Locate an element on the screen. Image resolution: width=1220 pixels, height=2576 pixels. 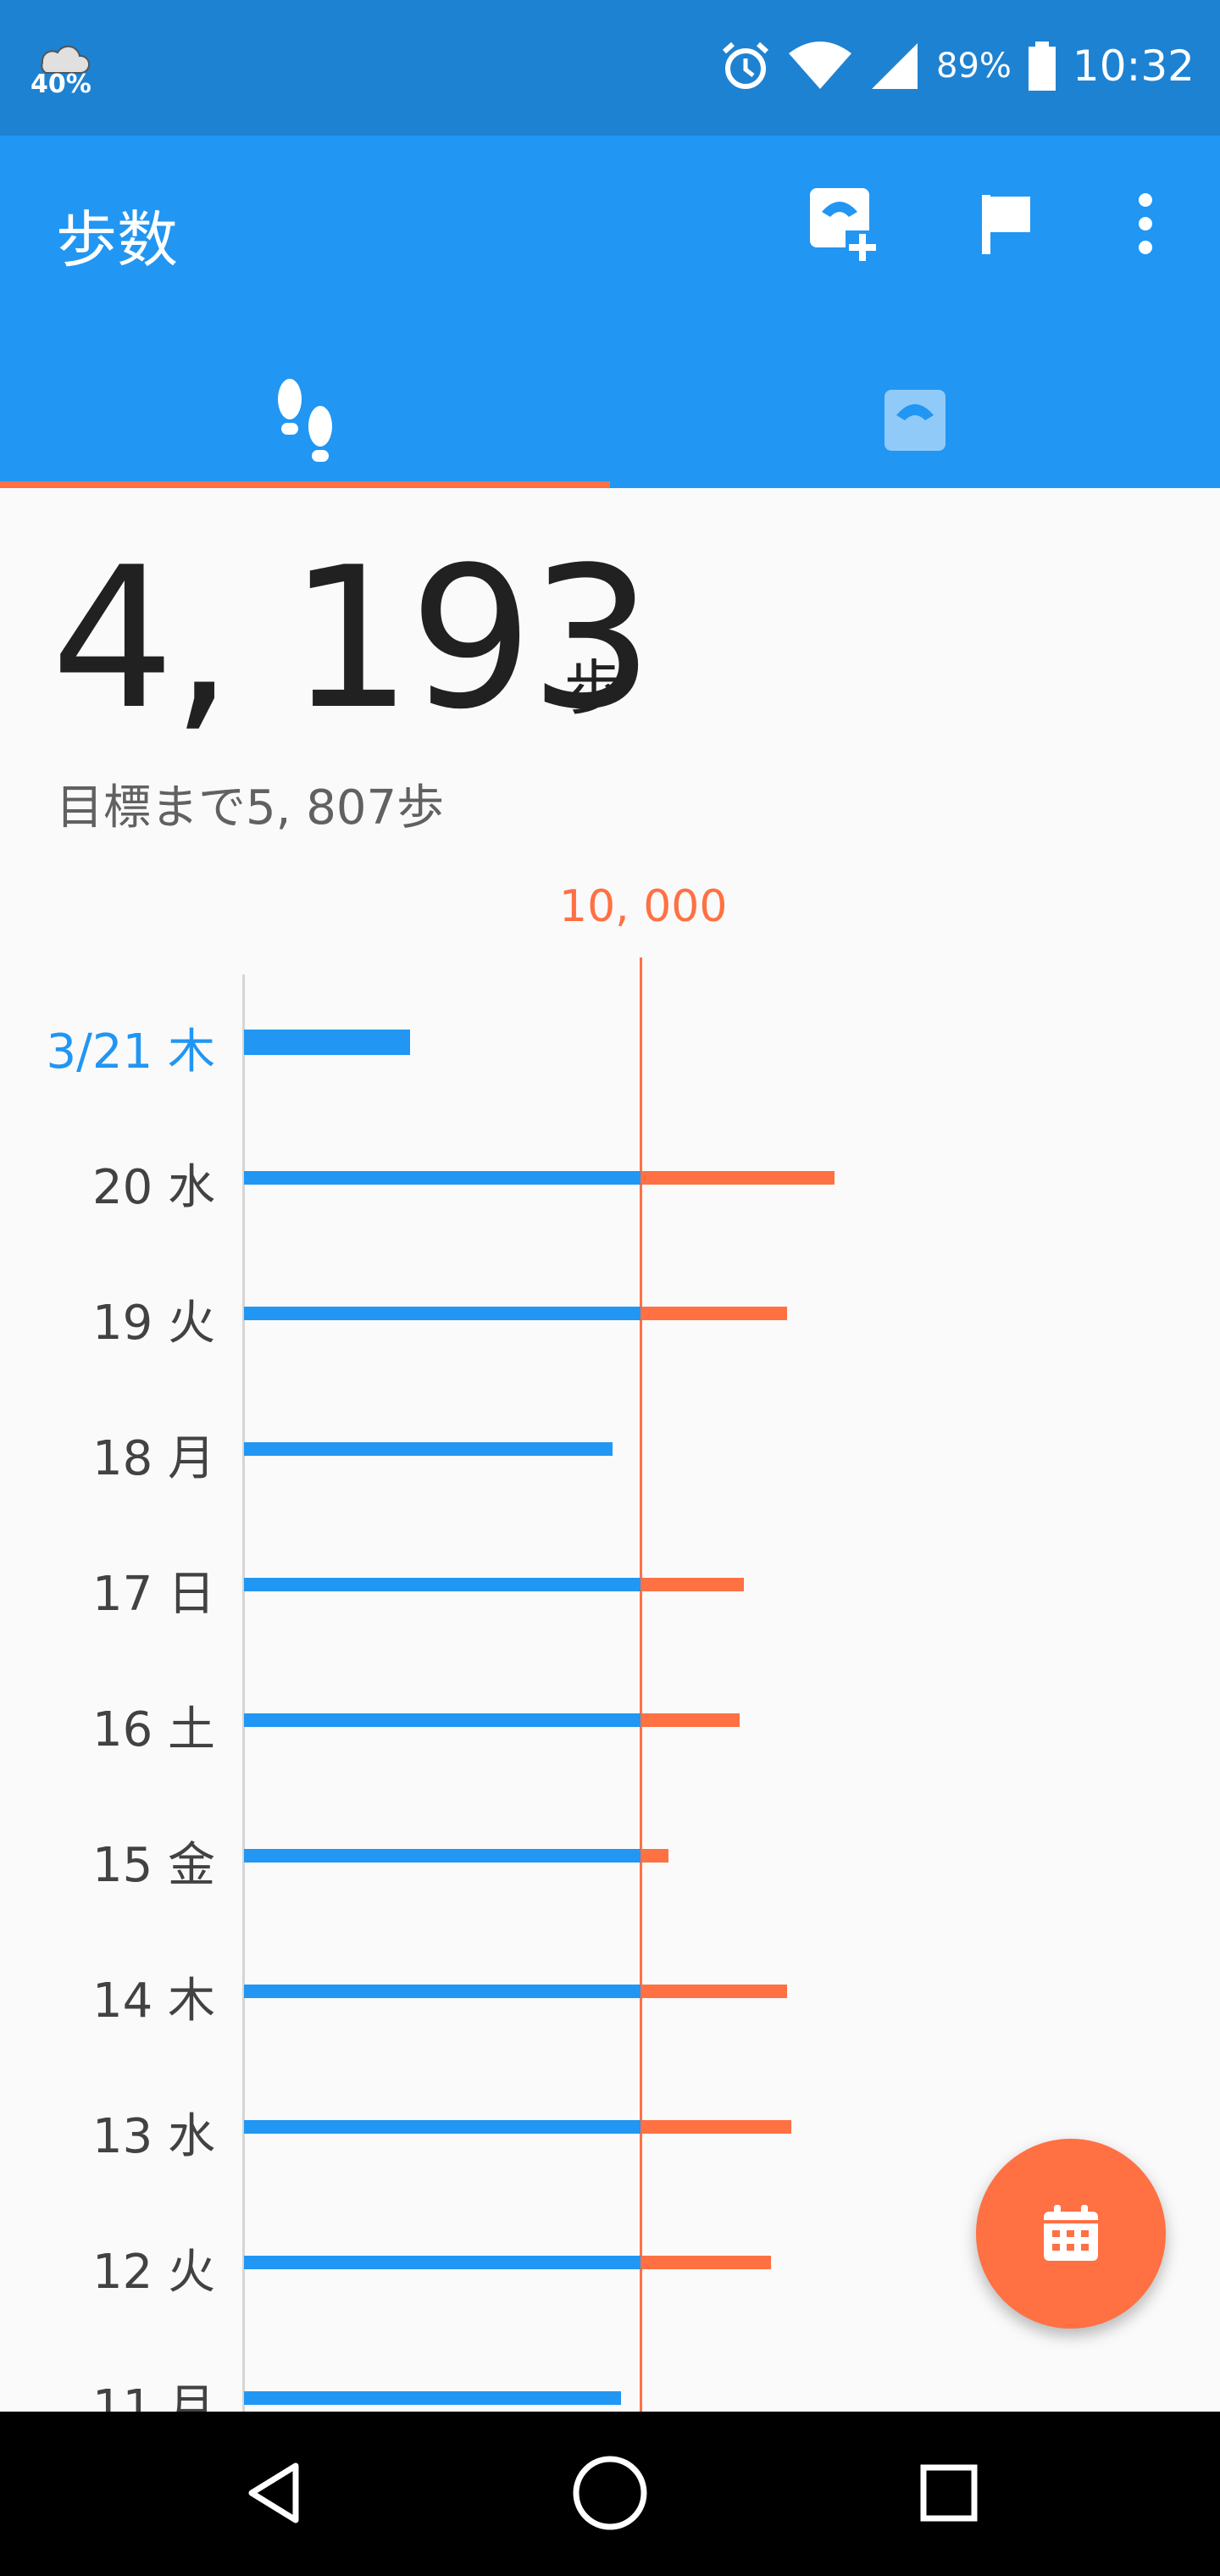
scale-icon is located at coordinates (915, 420).